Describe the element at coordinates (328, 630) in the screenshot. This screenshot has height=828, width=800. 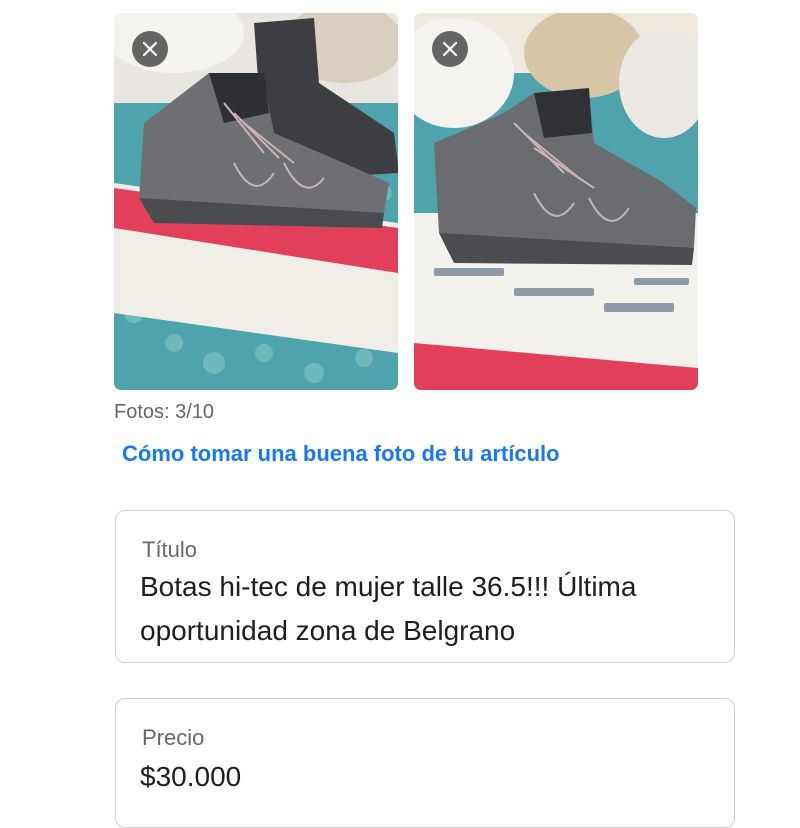
I see `title-line-2: oportunidad zona de Belgrano` at that location.